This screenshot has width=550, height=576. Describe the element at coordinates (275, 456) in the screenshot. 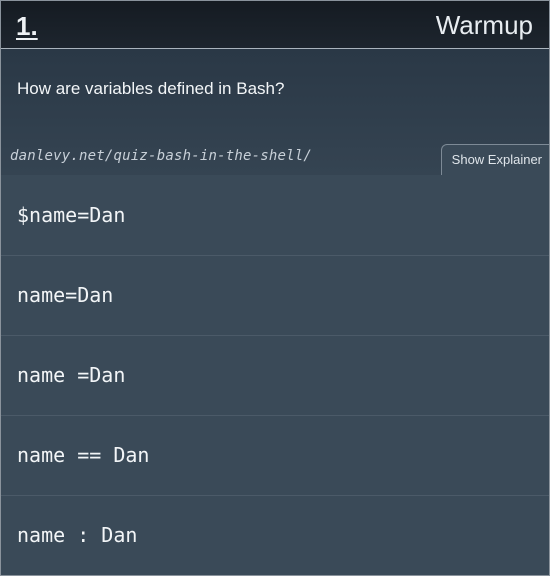

I see `answer-option-4: name == Dan` at that location.